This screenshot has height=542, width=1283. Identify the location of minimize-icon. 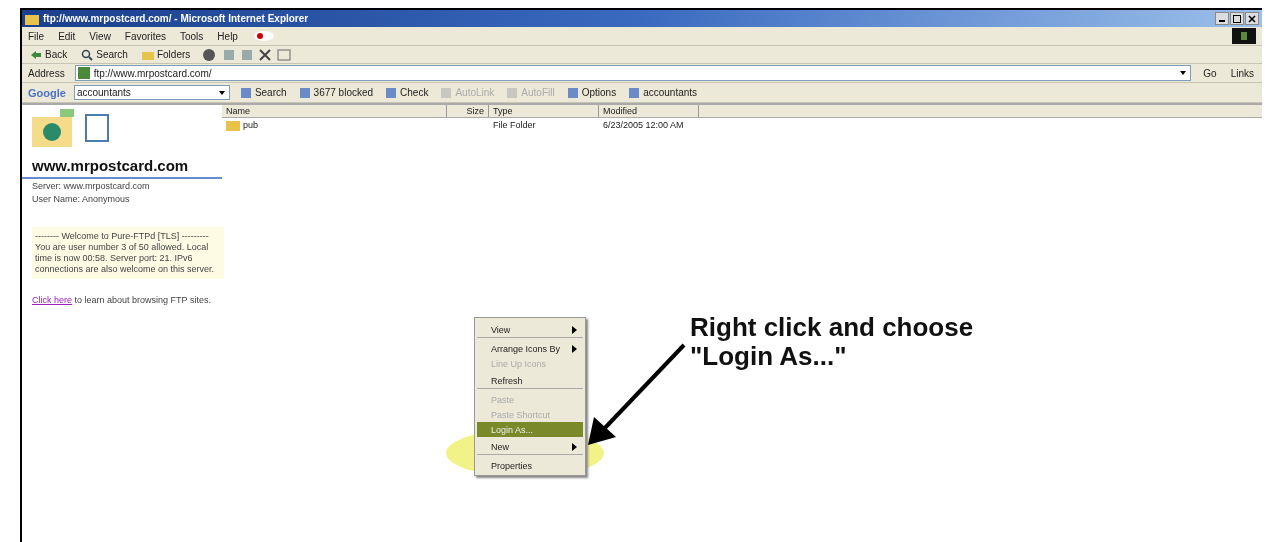
(1222, 21).